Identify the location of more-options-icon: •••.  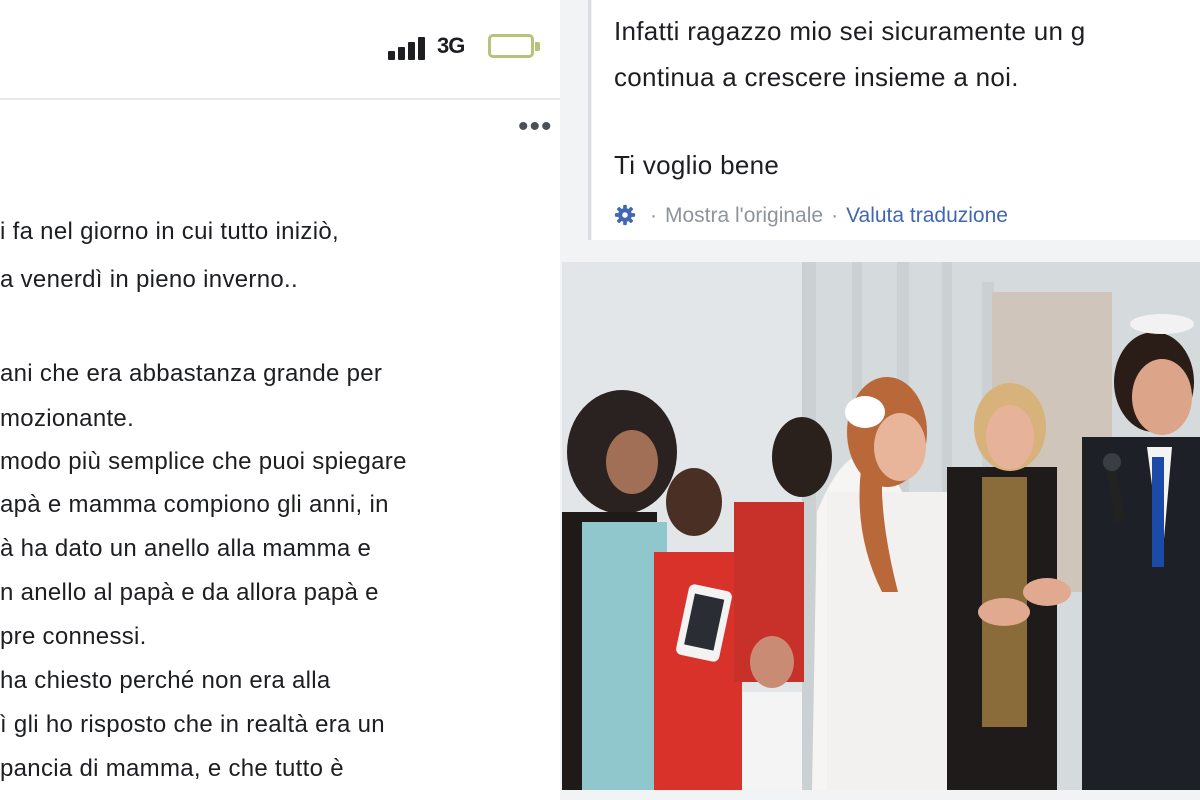
(535, 127).